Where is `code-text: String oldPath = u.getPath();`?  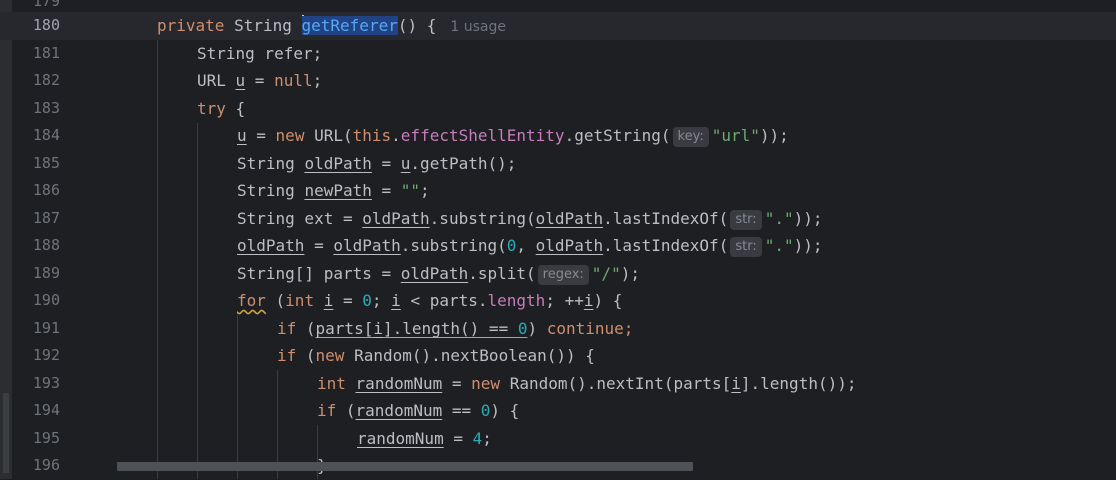 code-text: String oldPath = u.getPath(); is located at coordinates (376, 164).